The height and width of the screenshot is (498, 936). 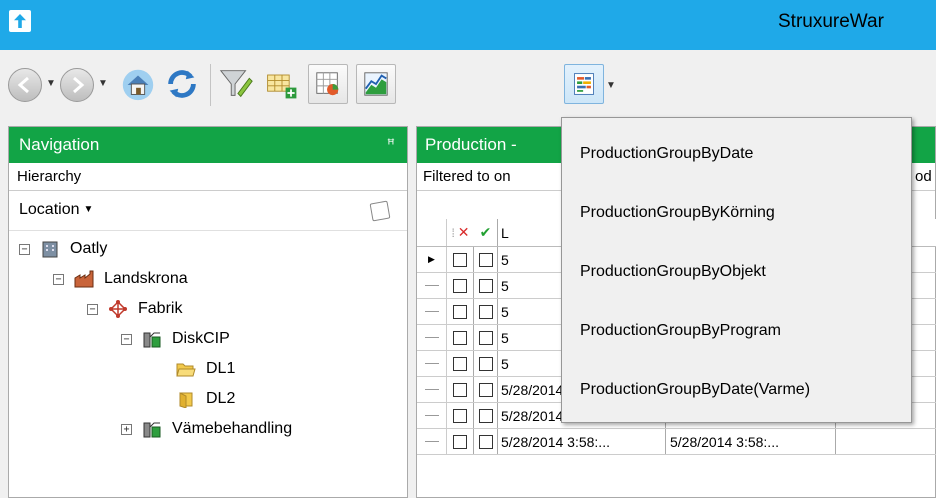 What do you see at coordinates (528, 232) in the screenshot?
I see `column-header-l: L` at bounding box center [528, 232].